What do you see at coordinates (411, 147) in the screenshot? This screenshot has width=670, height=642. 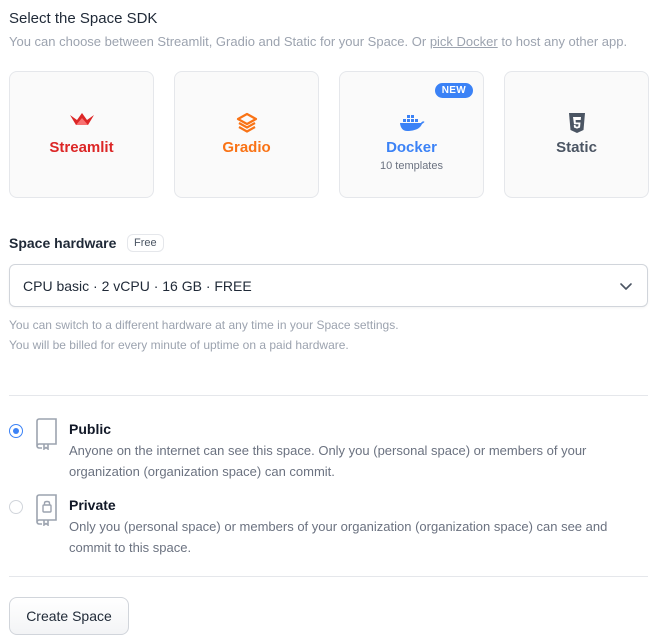 I see `sdk-option-label: Docker` at bounding box center [411, 147].